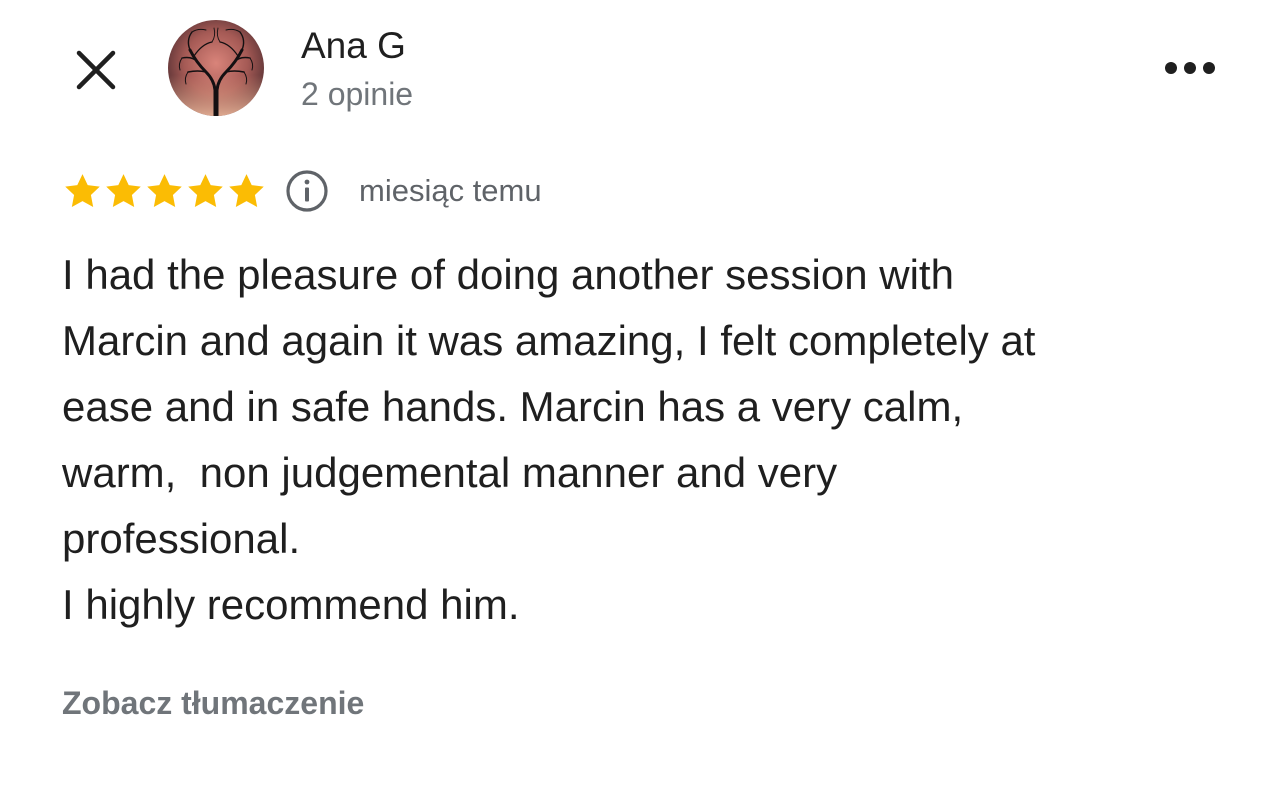 The image size is (1284, 795). What do you see at coordinates (450, 190) in the screenshot?
I see `review-date: miesiąc temu` at bounding box center [450, 190].